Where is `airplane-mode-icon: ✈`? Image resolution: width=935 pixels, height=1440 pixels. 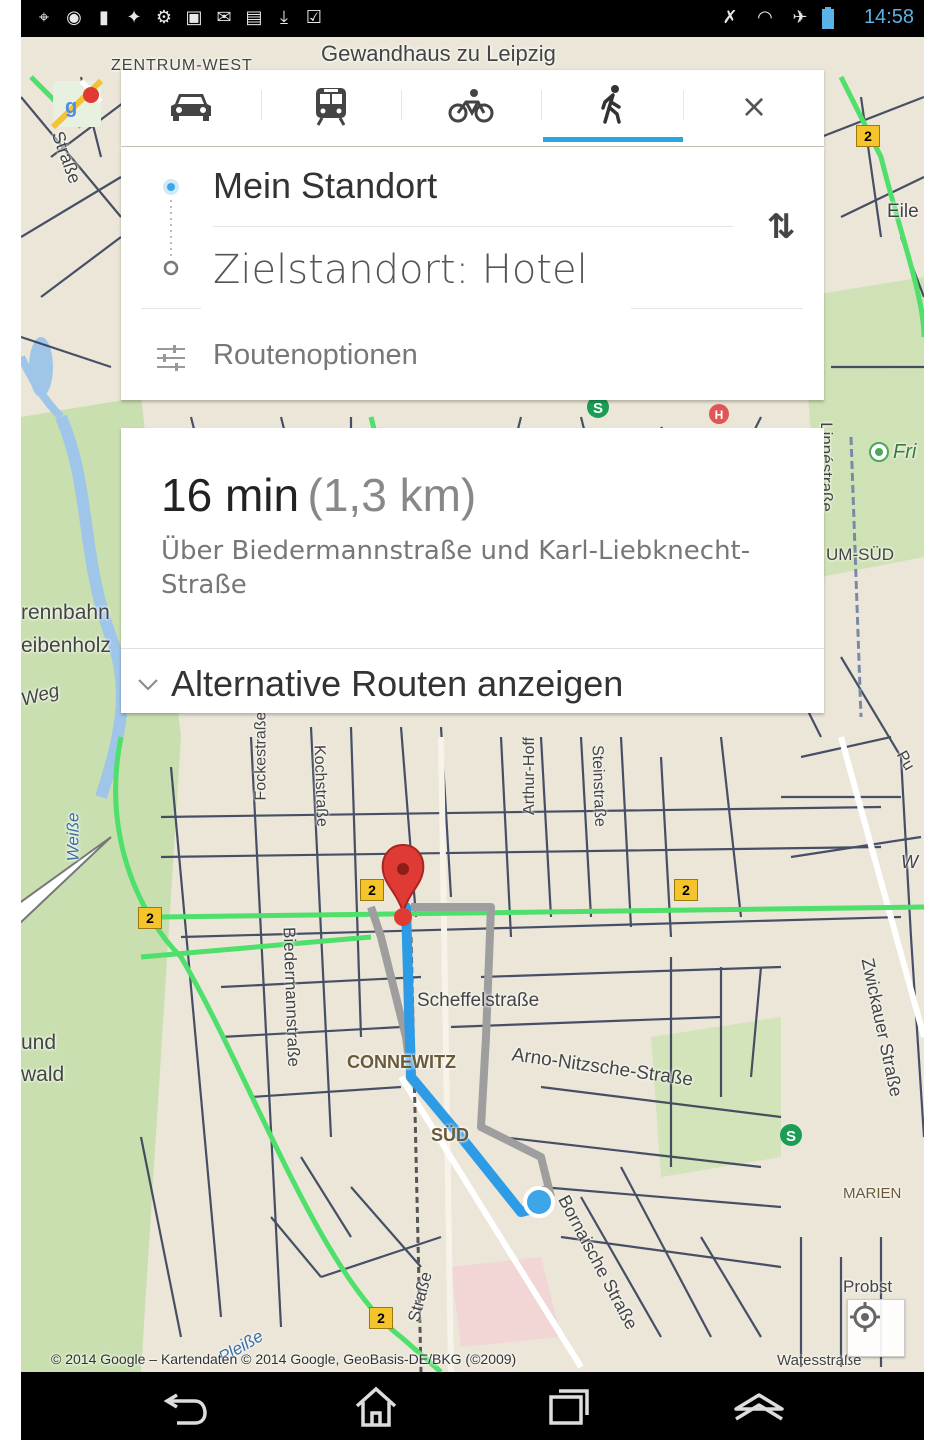 airplane-mode-icon: ✈ is located at coordinates (800, 17).